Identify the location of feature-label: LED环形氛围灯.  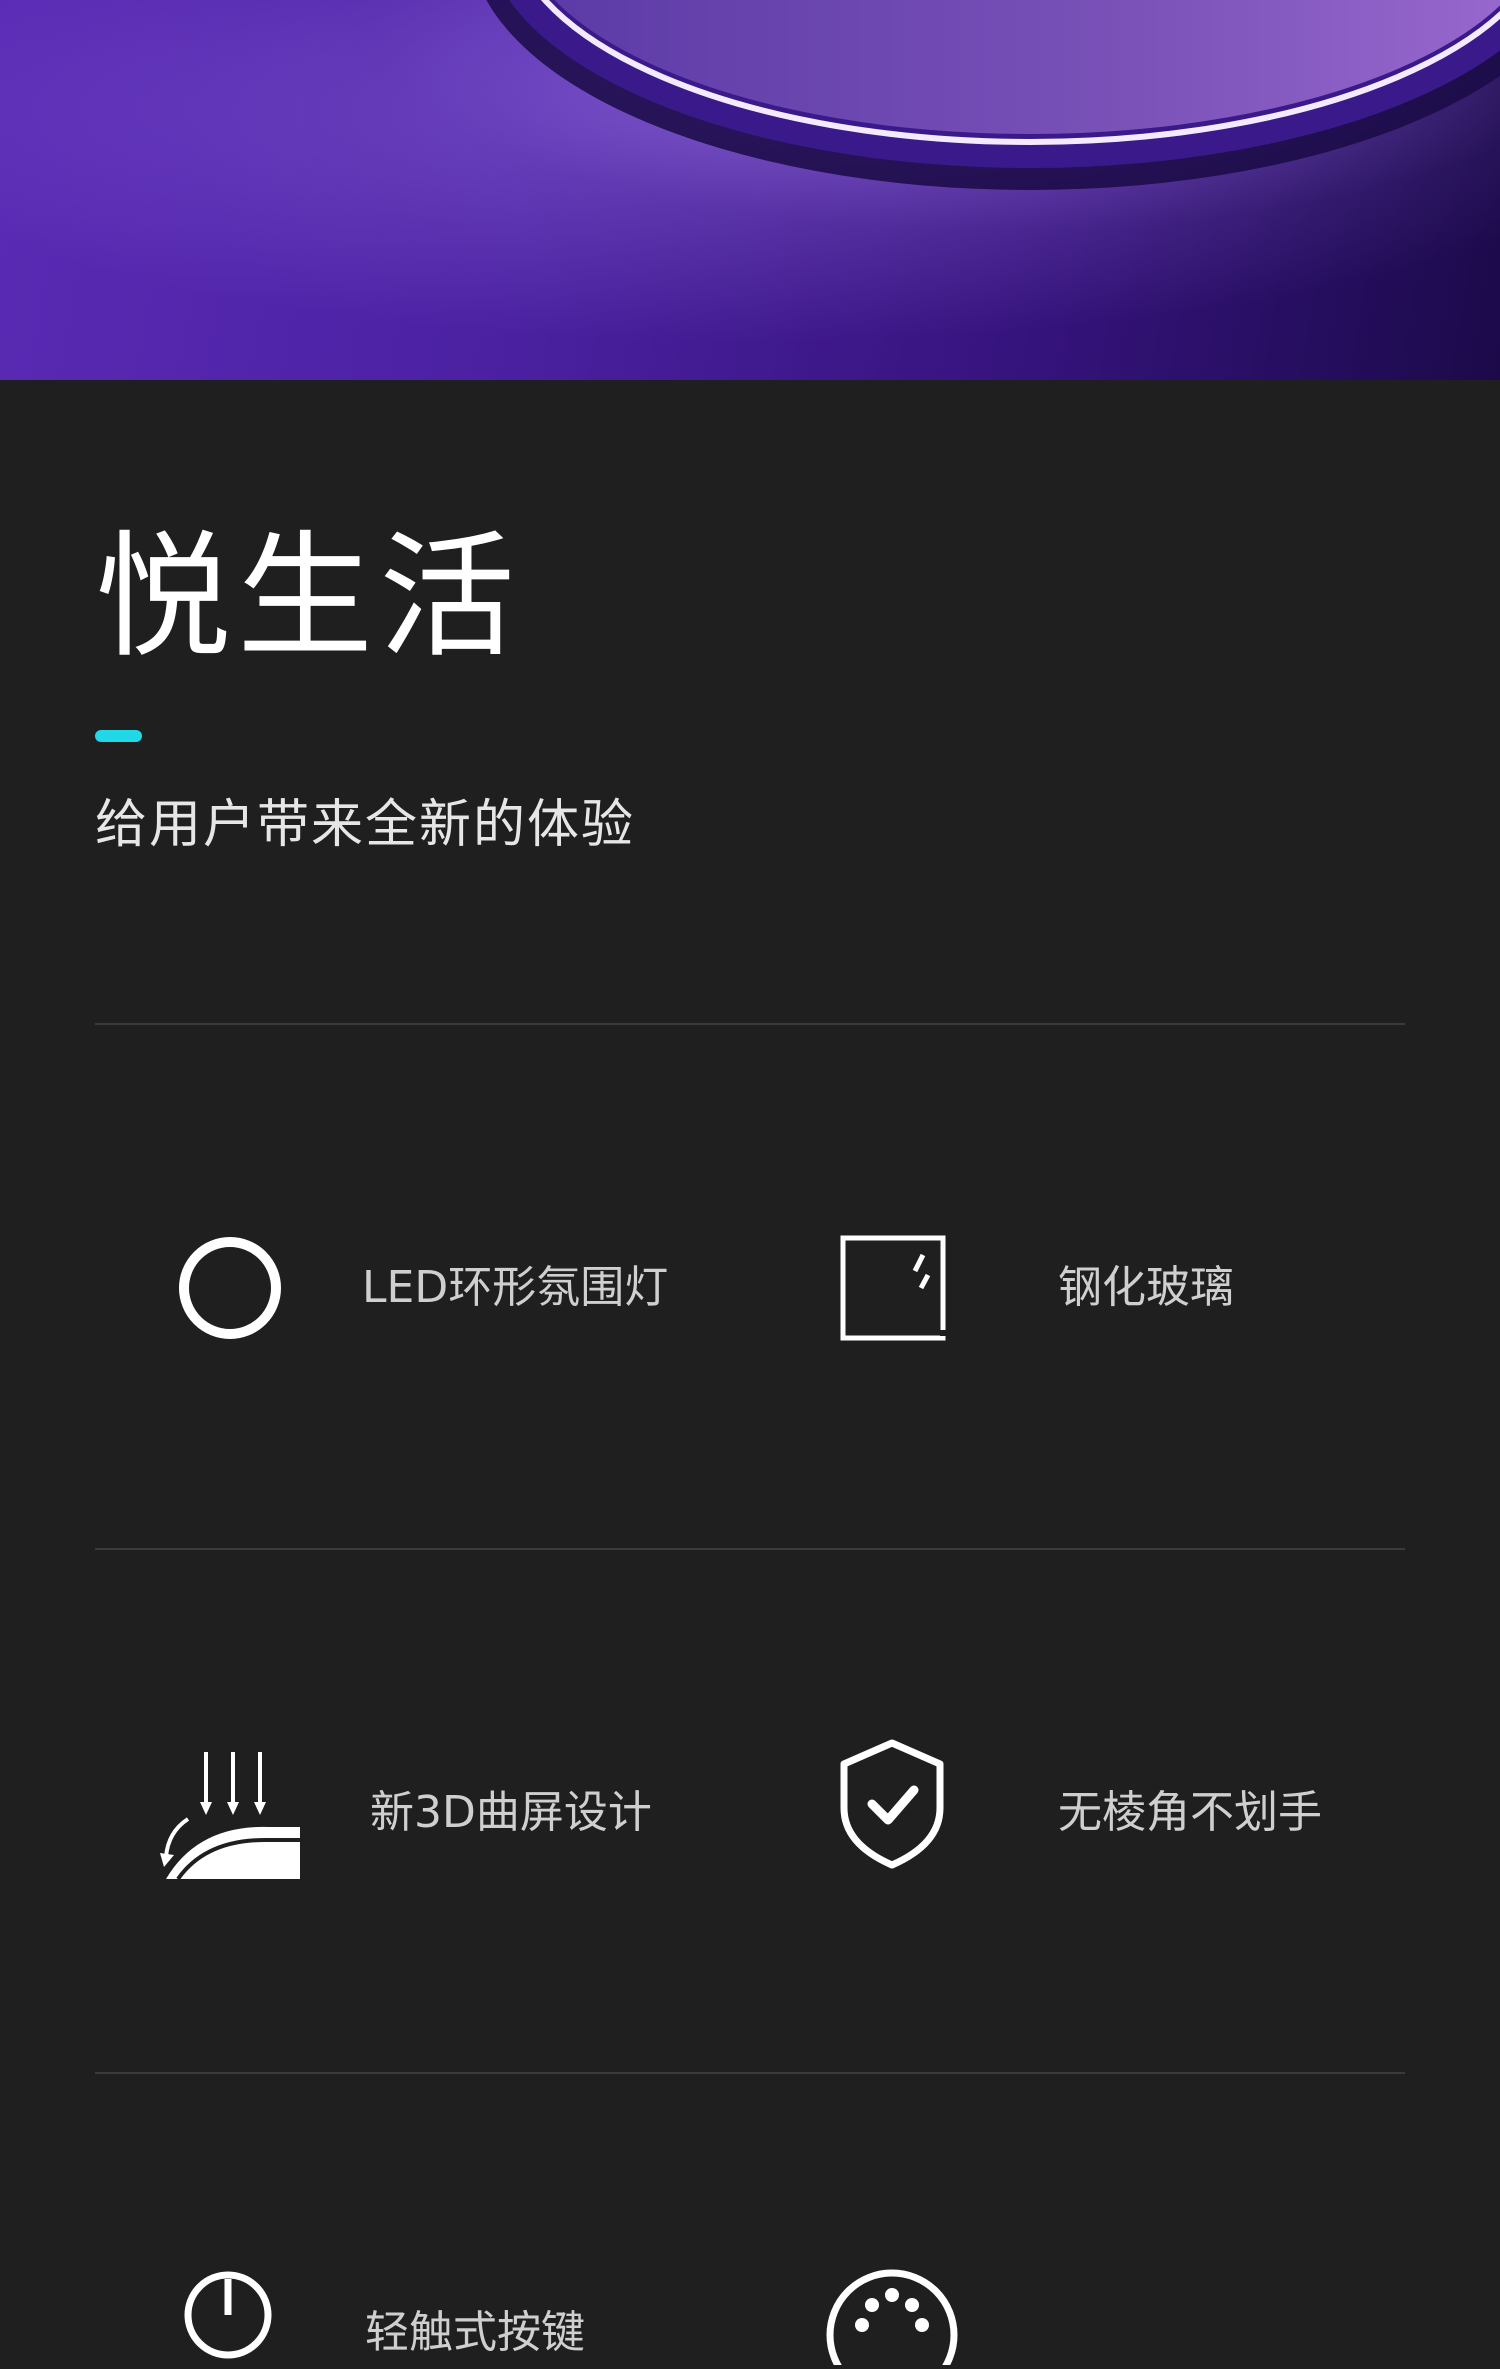
(515, 1287).